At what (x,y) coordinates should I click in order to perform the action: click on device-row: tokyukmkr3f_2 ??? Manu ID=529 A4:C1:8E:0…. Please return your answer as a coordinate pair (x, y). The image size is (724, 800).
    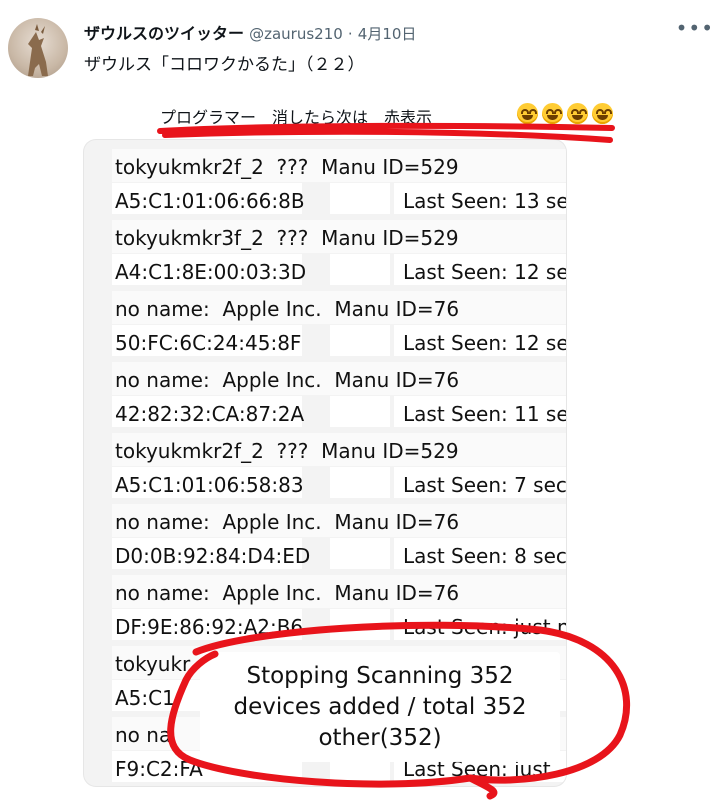
    Looking at the image, I should click on (325, 253).